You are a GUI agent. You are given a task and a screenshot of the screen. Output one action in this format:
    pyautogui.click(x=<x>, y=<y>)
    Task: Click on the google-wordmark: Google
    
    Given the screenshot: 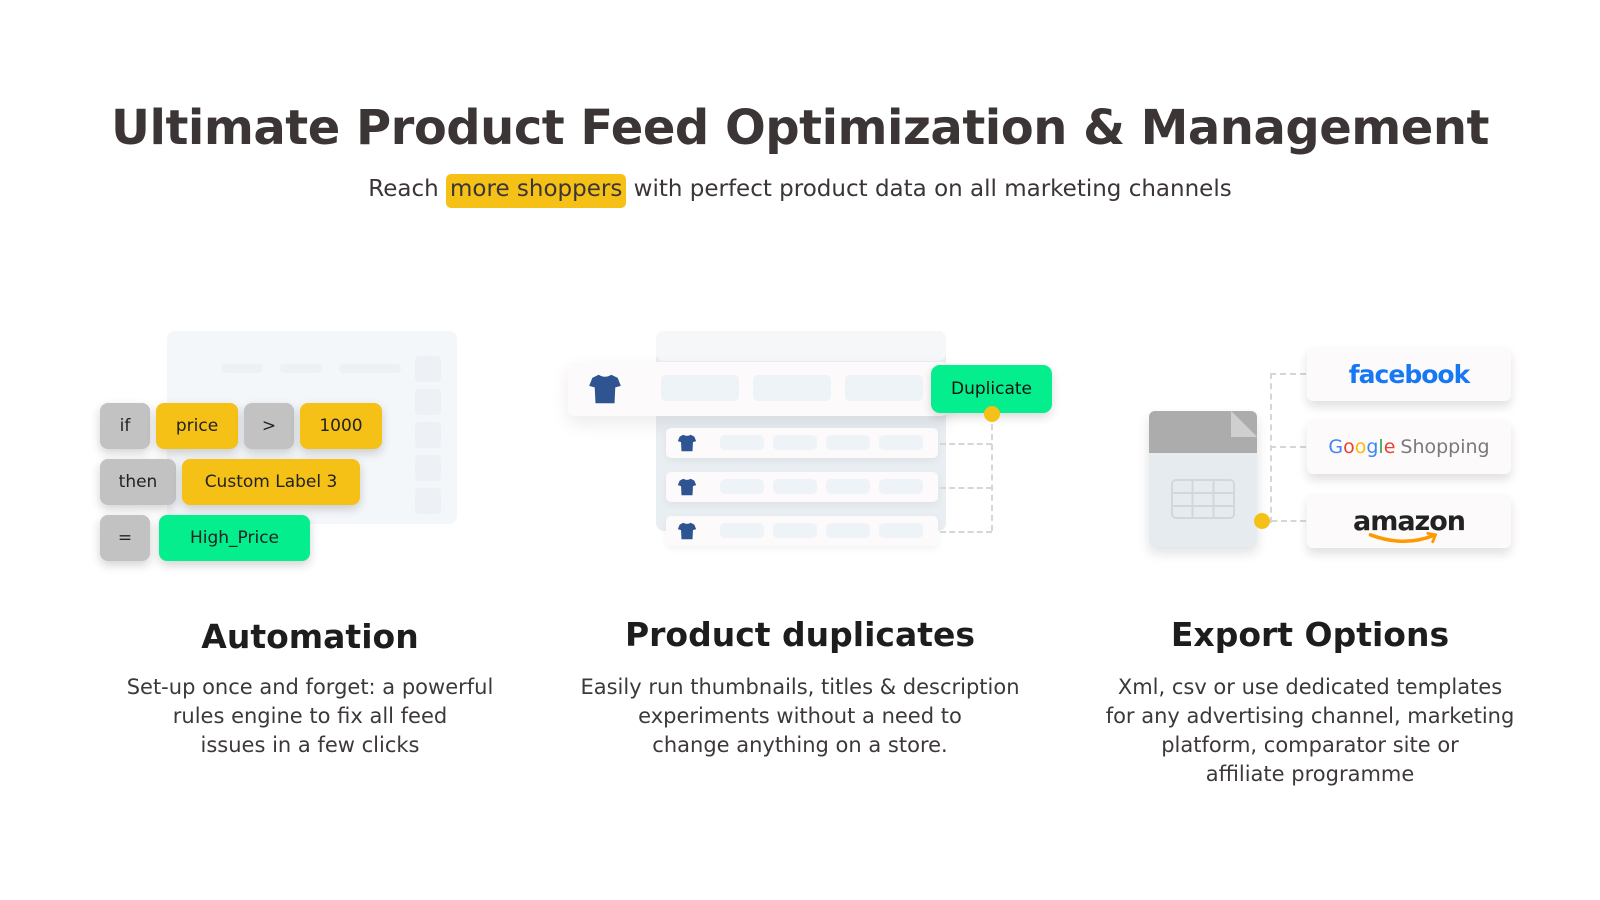 What is the action you would take?
    pyautogui.click(x=1362, y=447)
    